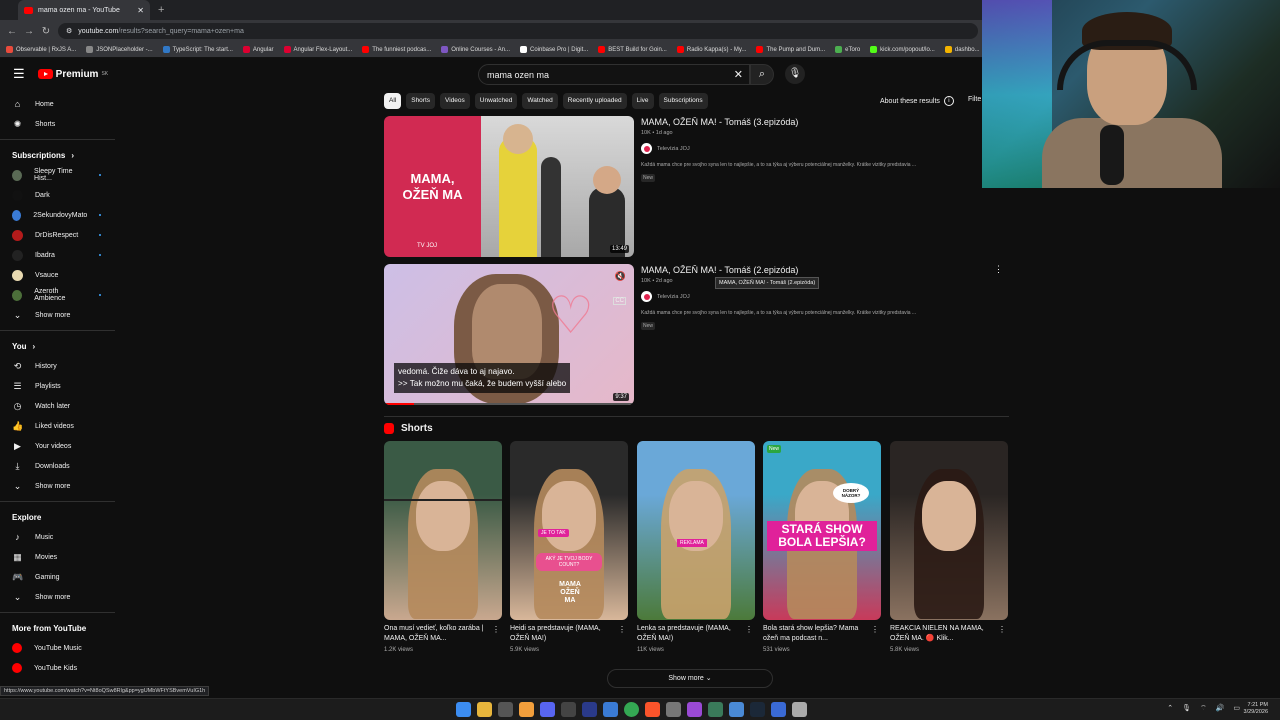 The width and height of the screenshot is (1280, 720). I want to click on clear-search-icon: ✕, so click(738, 74).